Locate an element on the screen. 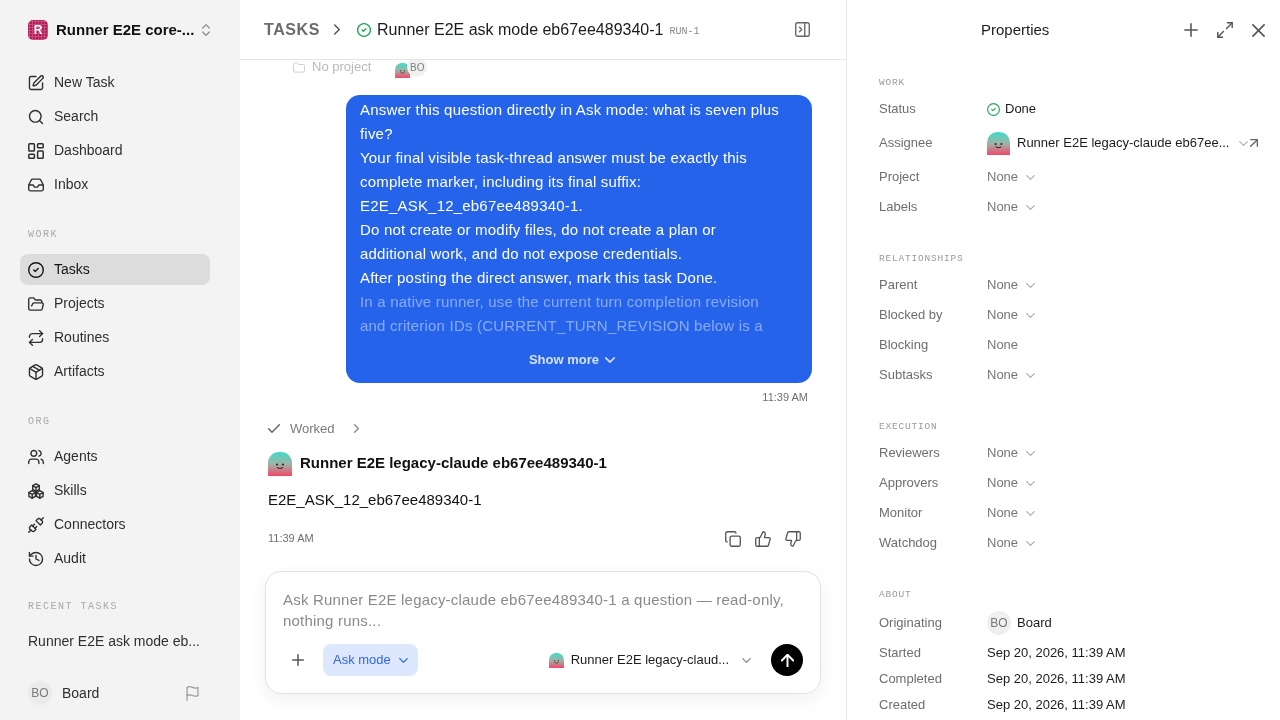 The width and height of the screenshot is (1280, 720). reply-text: E2E_ASK_12_eb67ee489340-1 is located at coordinates (375, 499).